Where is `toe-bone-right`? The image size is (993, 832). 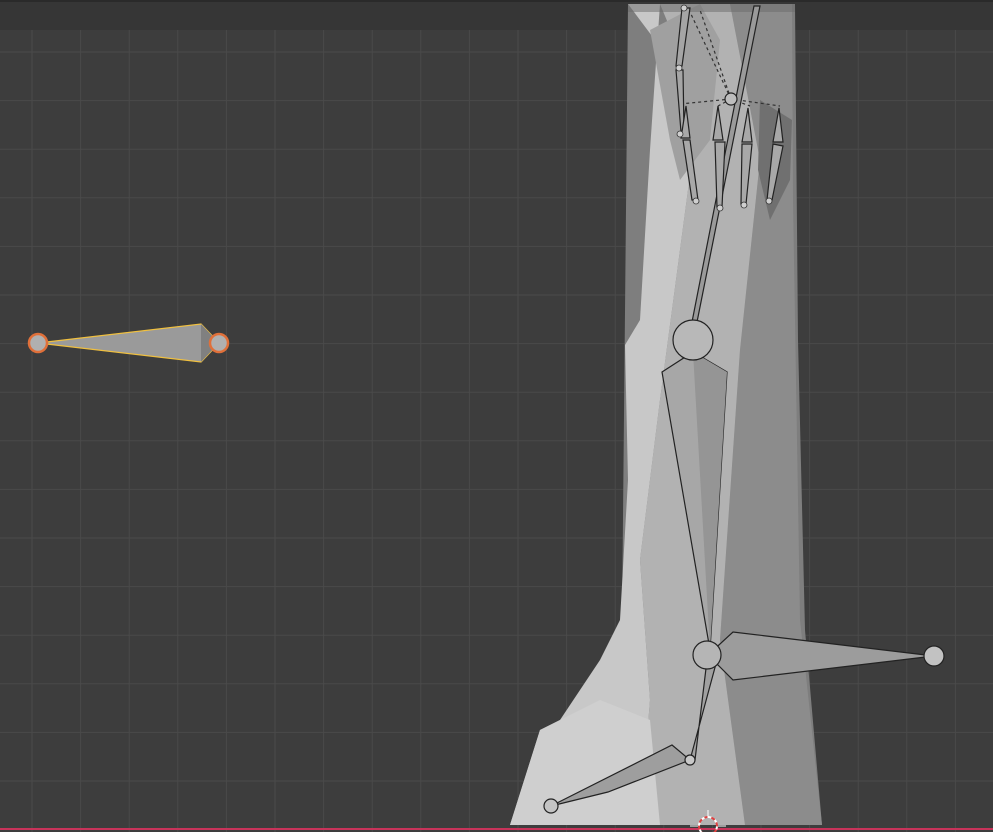
toe-bone-right is located at coordinates (821, 656).